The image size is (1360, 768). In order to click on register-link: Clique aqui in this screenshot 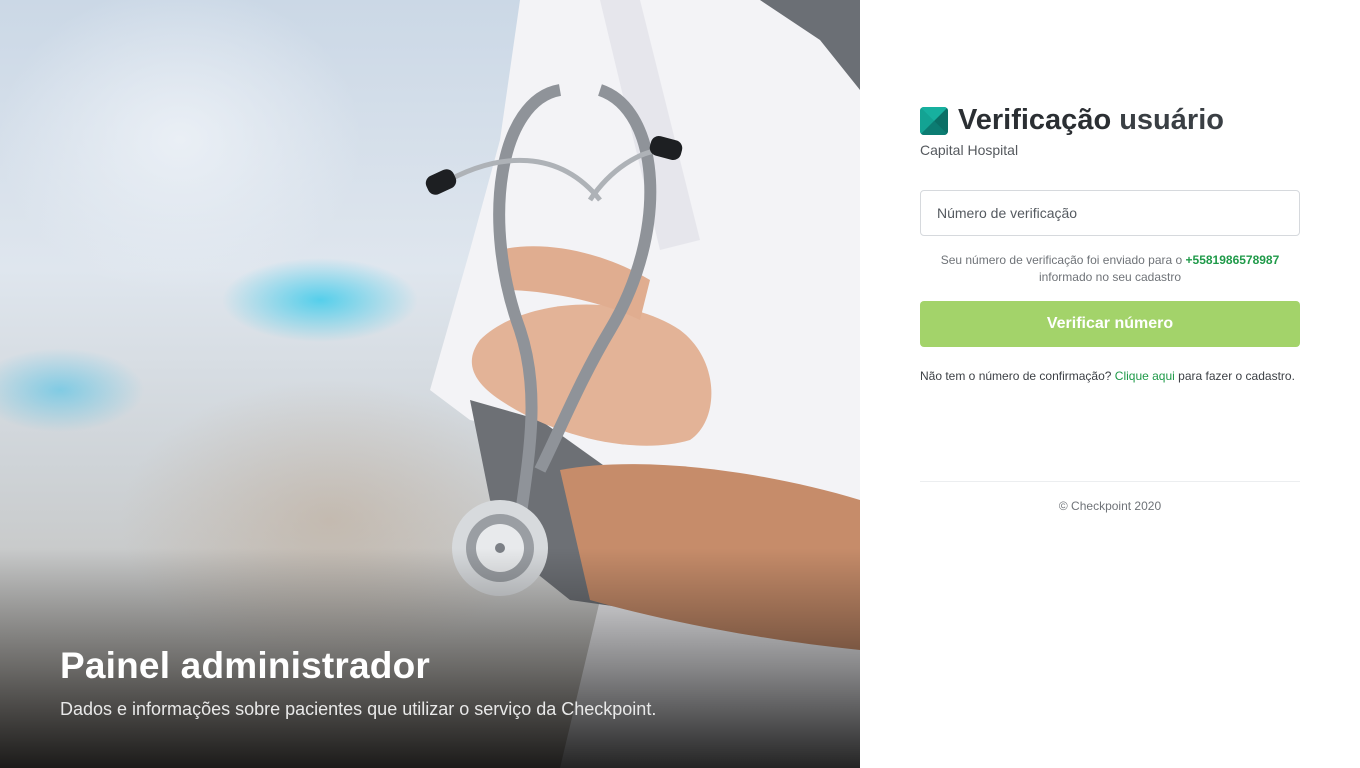, I will do `click(1145, 376)`.